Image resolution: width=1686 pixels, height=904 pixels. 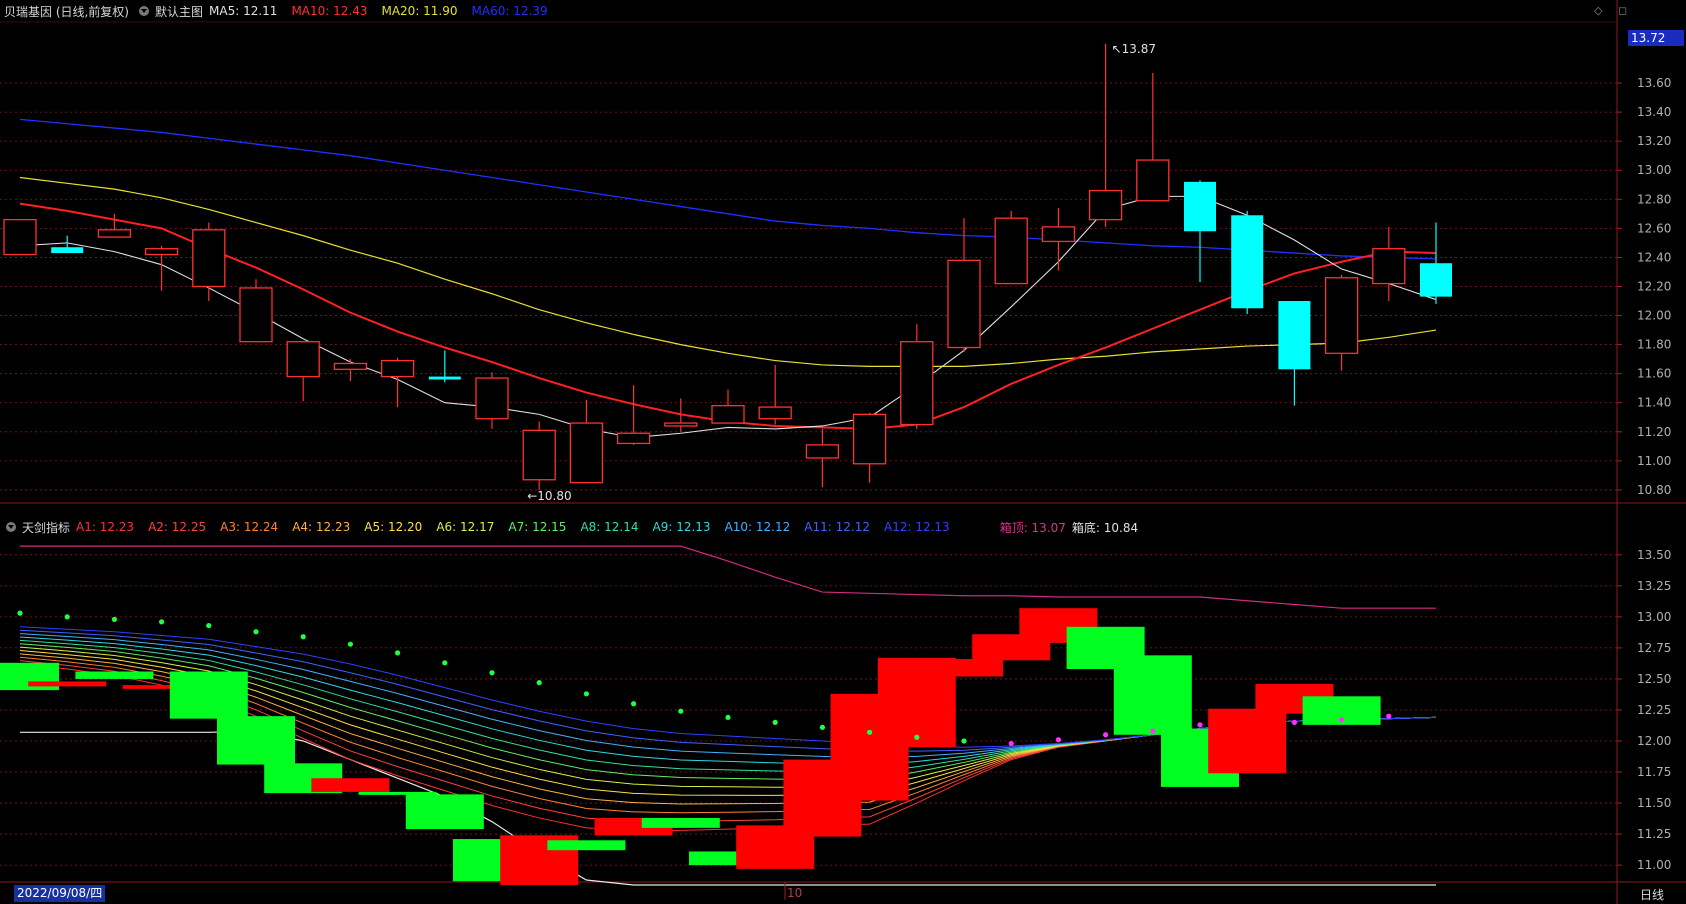 What do you see at coordinates (681, 527) in the screenshot?
I see `indicator-line-label: A9: 12.13` at bounding box center [681, 527].